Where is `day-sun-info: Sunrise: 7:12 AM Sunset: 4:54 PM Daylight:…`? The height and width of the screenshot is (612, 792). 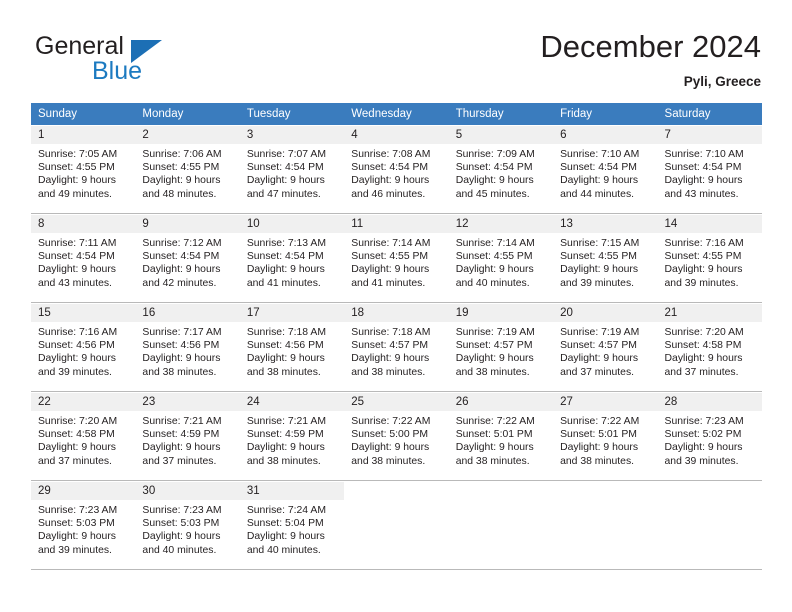 day-sun-info: Sunrise: 7:12 AM Sunset: 4:54 PM Daylight:… is located at coordinates (187, 261).